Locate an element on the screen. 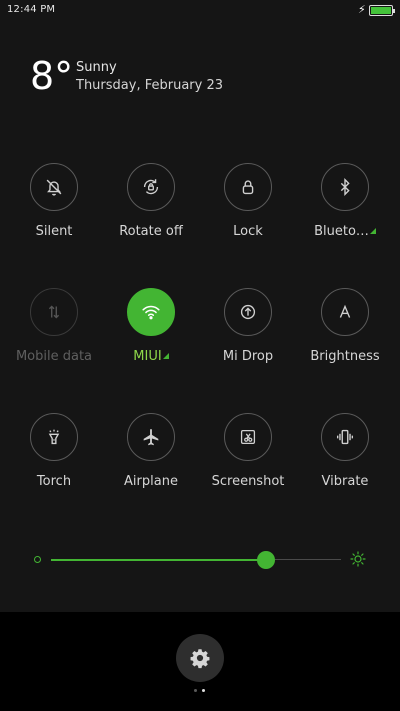 Image resolution: width=400 pixels, height=711 pixels. toggle-label: Torch is located at coordinates (54, 481).